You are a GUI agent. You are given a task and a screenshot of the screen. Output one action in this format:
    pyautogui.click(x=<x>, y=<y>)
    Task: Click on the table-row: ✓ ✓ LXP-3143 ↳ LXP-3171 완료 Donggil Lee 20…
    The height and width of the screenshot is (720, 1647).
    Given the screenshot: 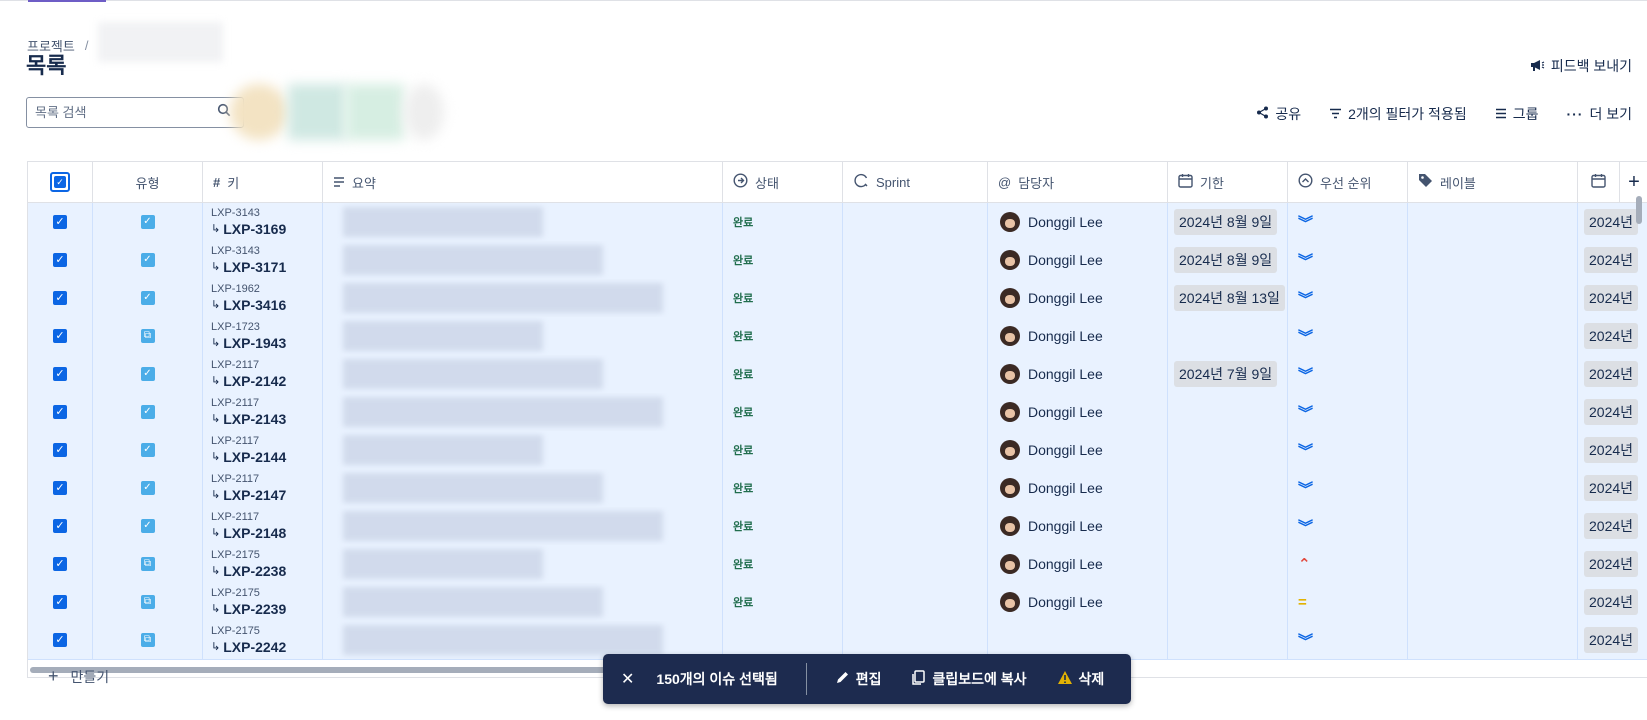 What is the action you would take?
    pyautogui.click(x=837, y=260)
    